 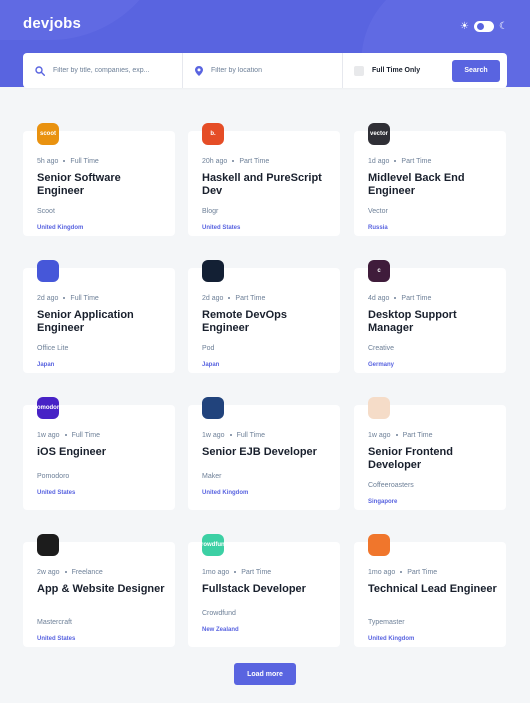 What do you see at coordinates (433, 589) in the screenshot?
I see `job-title: Technical Lead Engineer` at bounding box center [433, 589].